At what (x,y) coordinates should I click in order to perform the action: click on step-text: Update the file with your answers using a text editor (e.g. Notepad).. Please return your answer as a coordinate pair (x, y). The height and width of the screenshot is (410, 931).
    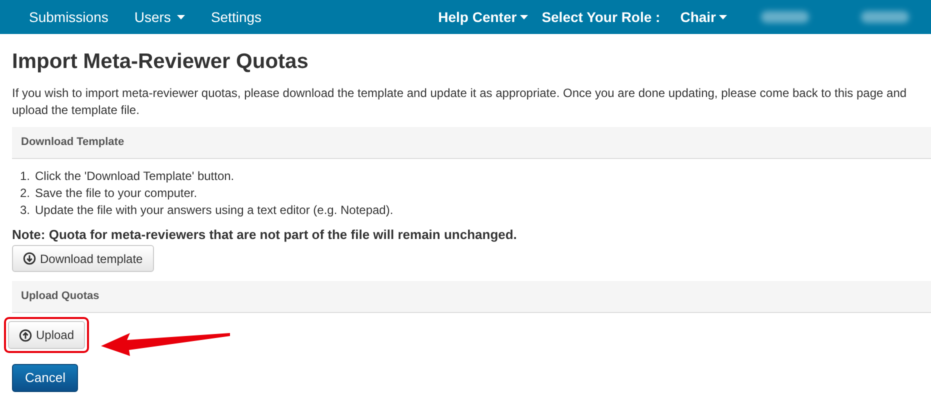
    Looking at the image, I should click on (214, 210).